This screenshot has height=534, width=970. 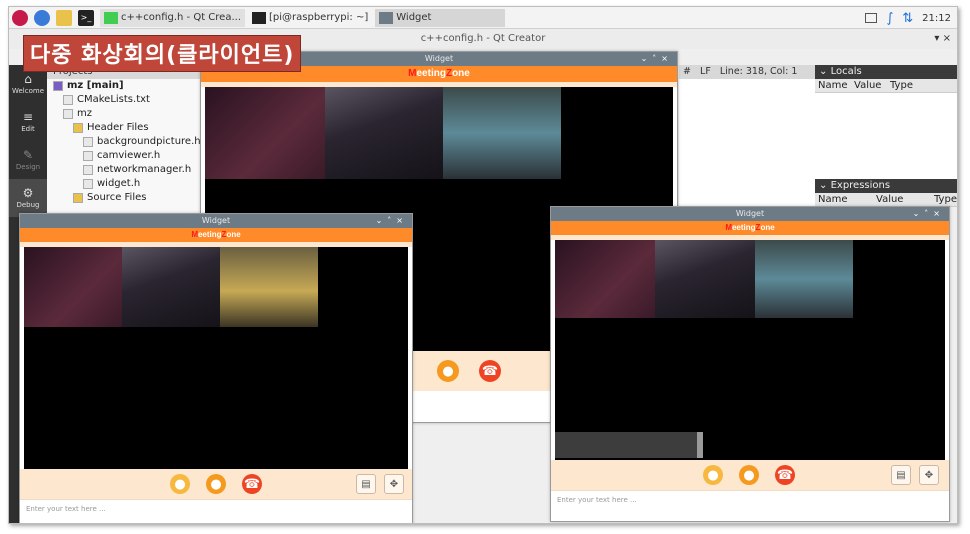 I want to click on locals-body, so click(x=886, y=136).